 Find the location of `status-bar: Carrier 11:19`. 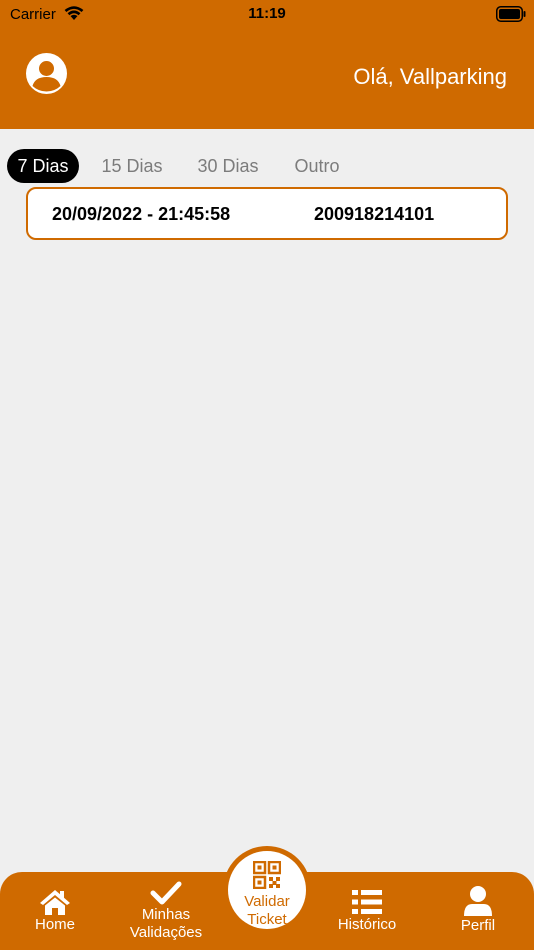

status-bar: Carrier 11:19 is located at coordinates (267, 15).